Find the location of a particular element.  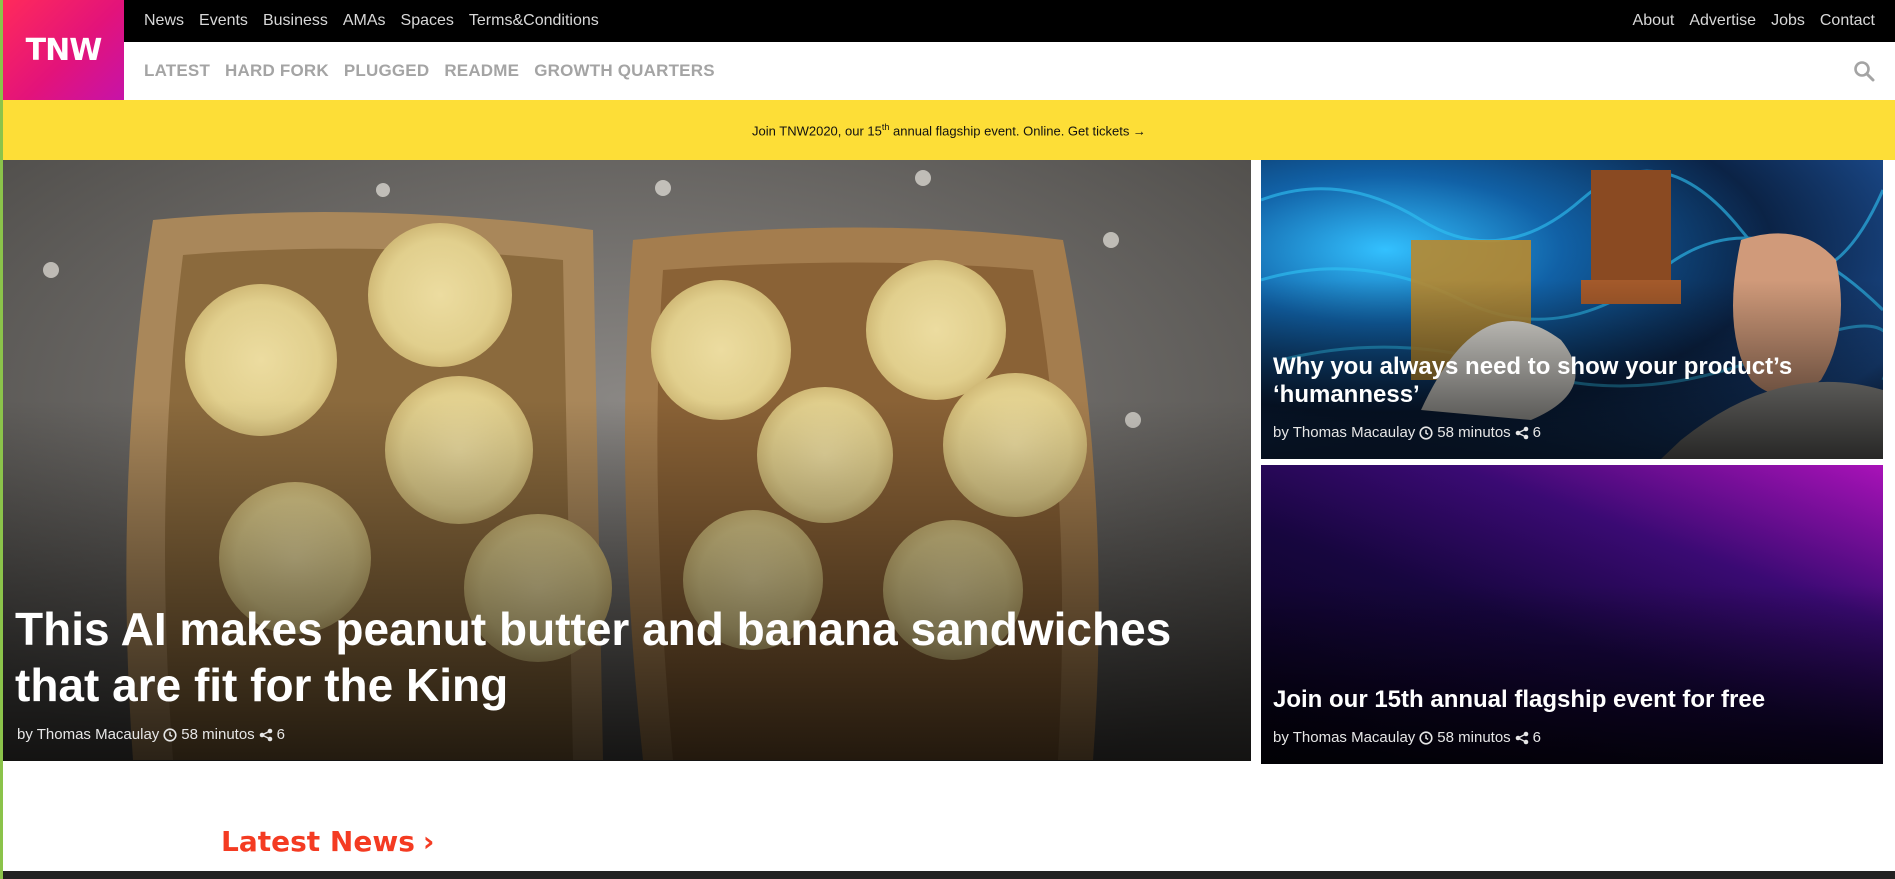

chevron-right-icon: › is located at coordinates (428, 841).